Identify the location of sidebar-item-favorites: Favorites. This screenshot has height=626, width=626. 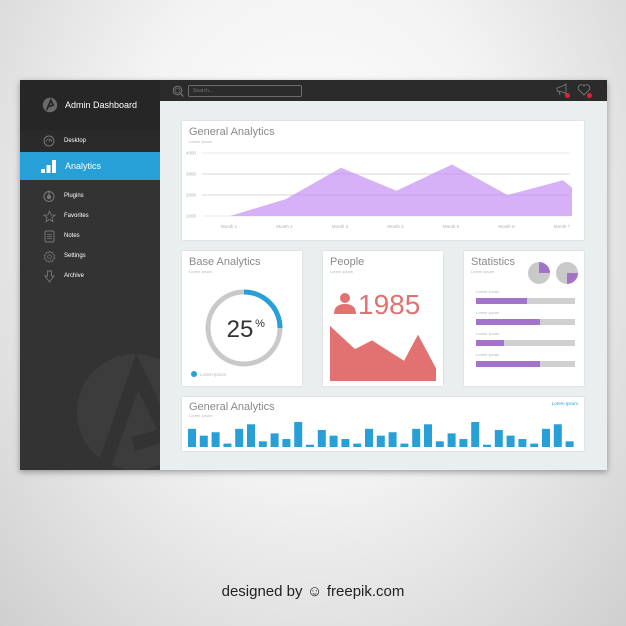
(90, 216).